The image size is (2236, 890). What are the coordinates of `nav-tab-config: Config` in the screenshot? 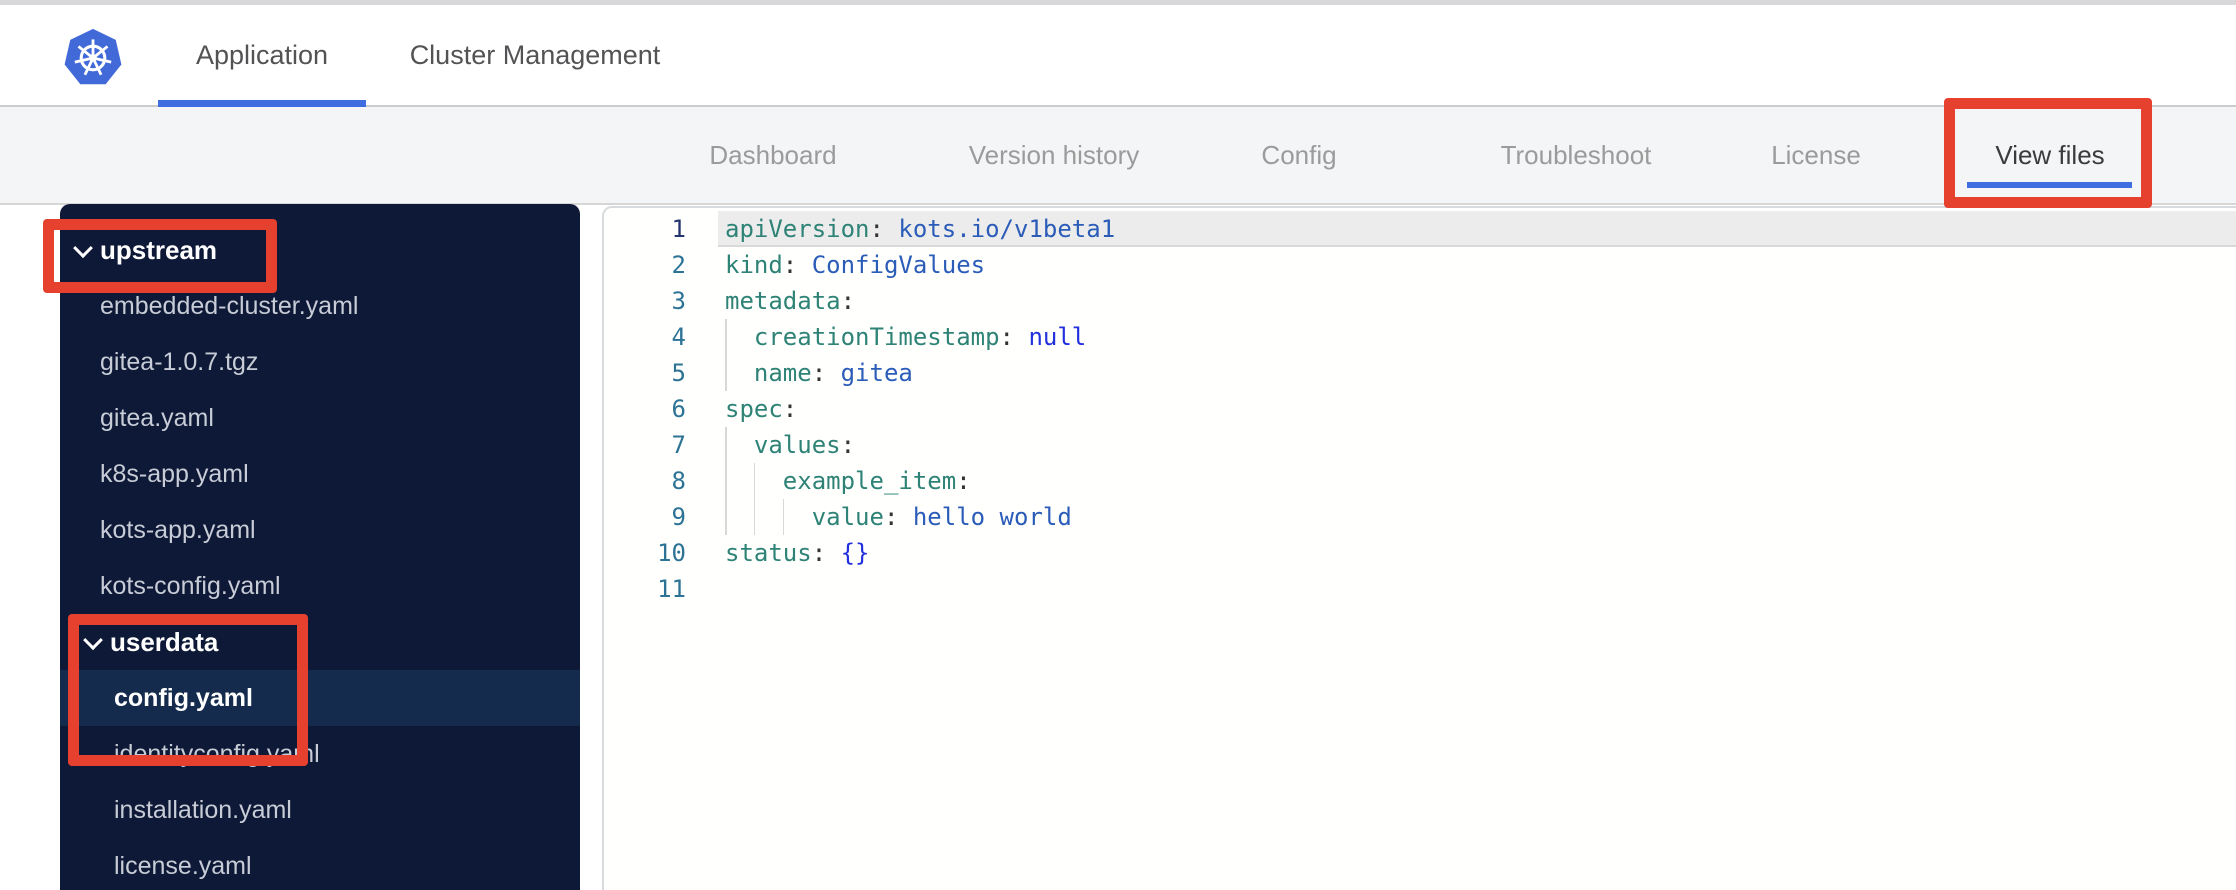 It's located at (1298, 155).